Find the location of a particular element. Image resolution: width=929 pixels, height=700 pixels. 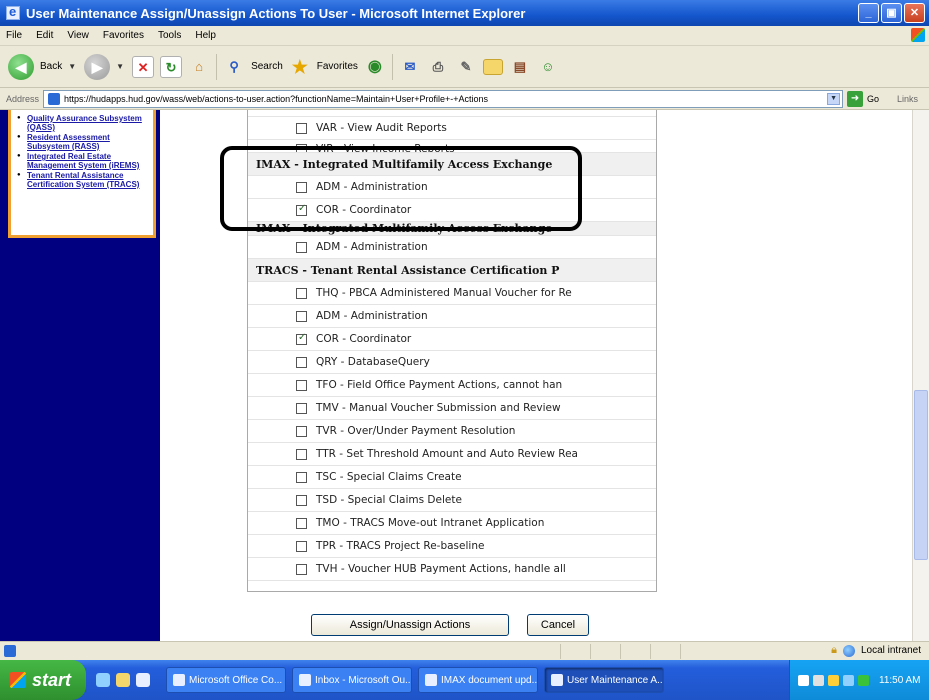

menu-bar: File Edit View Favorites Tools Help is located at coordinates (464, 36).